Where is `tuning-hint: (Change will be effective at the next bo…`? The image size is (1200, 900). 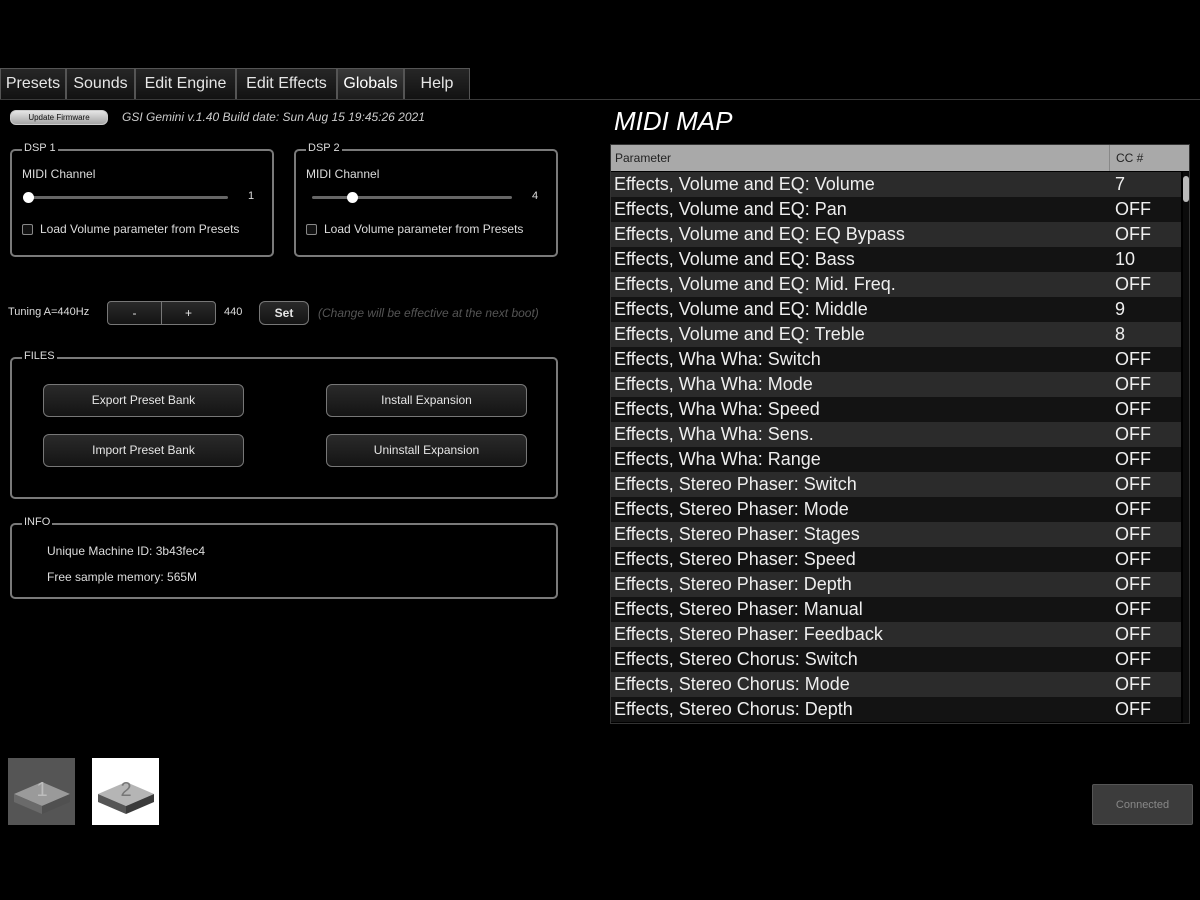 tuning-hint: (Change will be effective at the next bo… is located at coordinates (428, 313).